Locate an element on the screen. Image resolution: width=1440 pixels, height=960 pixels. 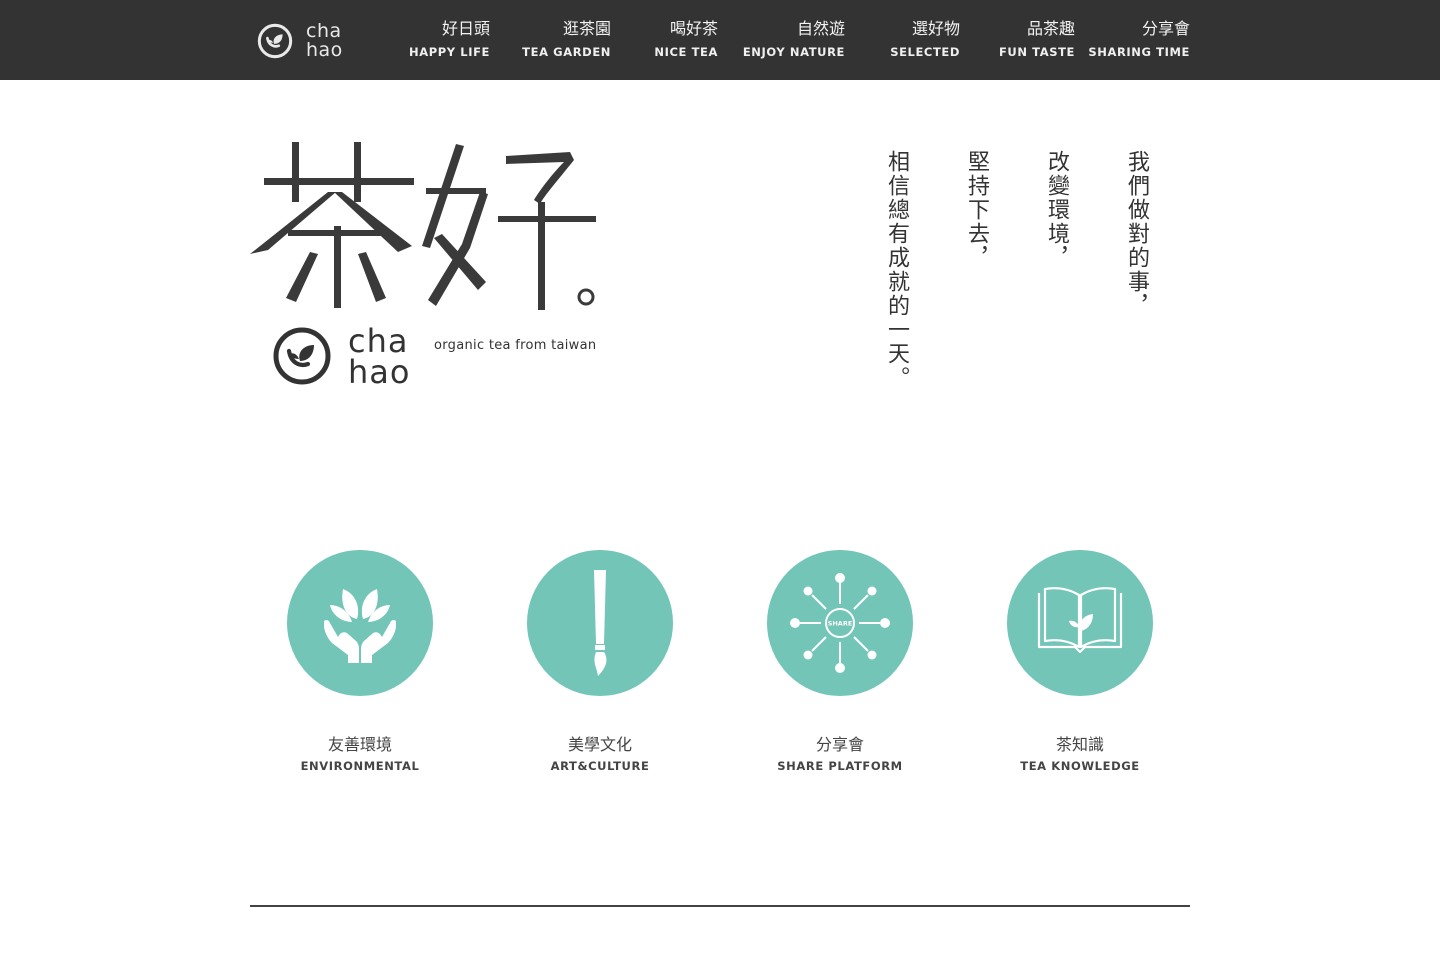
hands-leaf-icon is located at coordinates (360, 626).